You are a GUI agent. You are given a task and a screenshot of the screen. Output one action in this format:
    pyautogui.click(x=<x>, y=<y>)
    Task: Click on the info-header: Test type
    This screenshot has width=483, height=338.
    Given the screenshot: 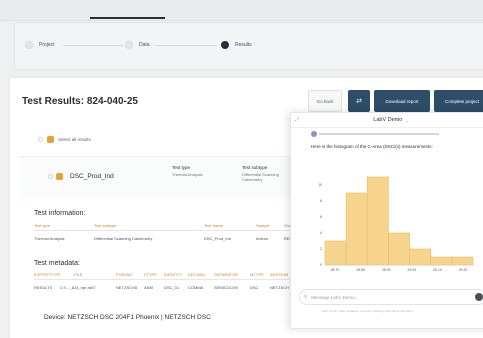 What is the action you would take?
    pyautogui.click(x=42, y=225)
    